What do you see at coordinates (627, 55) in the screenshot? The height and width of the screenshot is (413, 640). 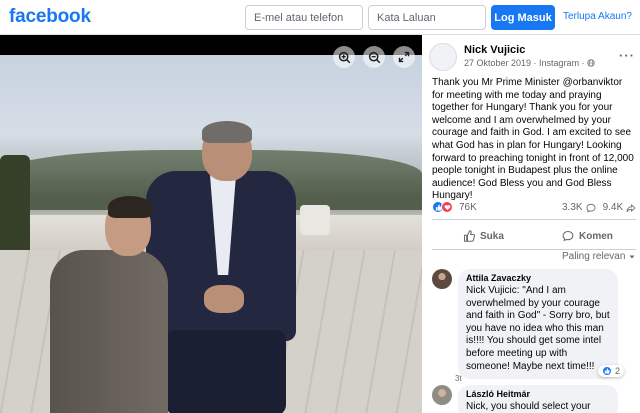 I see `more-options-icon: ···` at bounding box center [627, 55].